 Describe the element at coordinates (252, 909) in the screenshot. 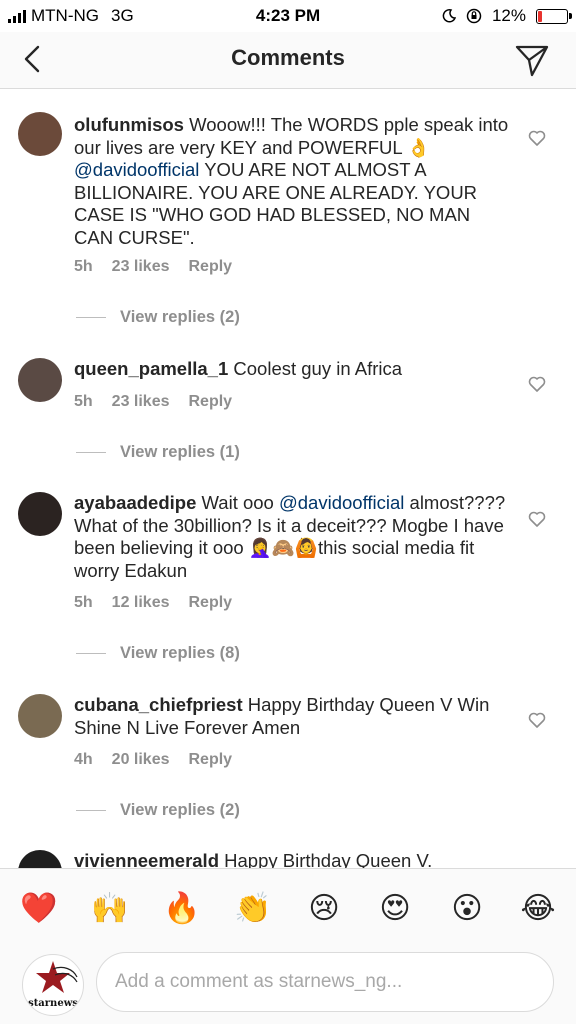

I see `emoji-button: 👏` at that location.